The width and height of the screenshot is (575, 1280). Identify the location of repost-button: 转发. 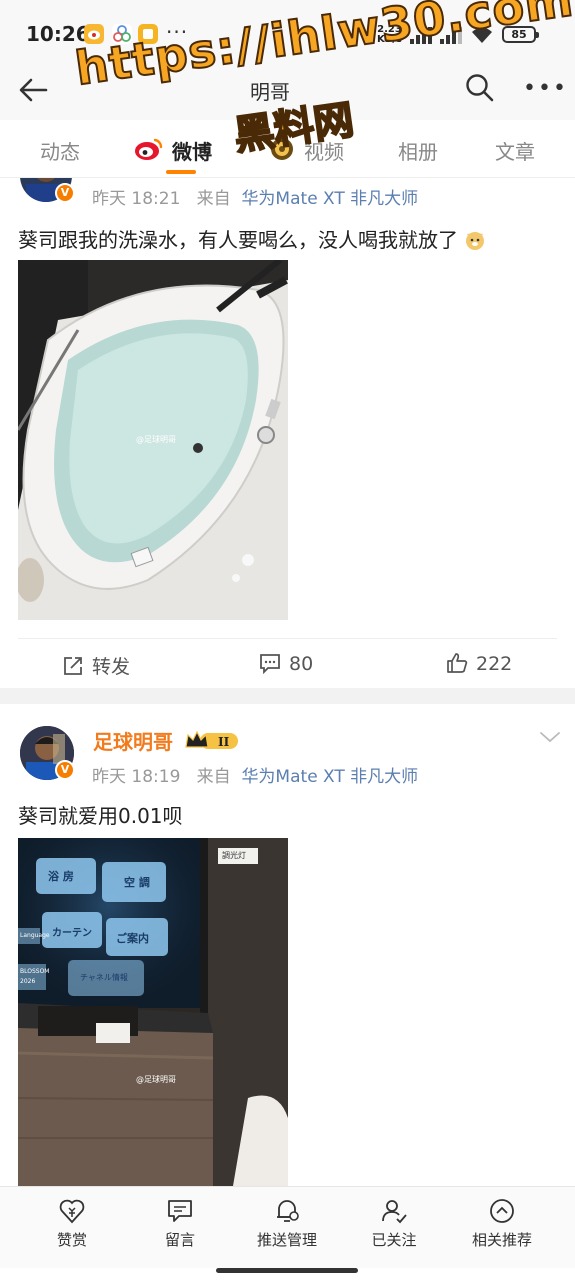
(96, 665).